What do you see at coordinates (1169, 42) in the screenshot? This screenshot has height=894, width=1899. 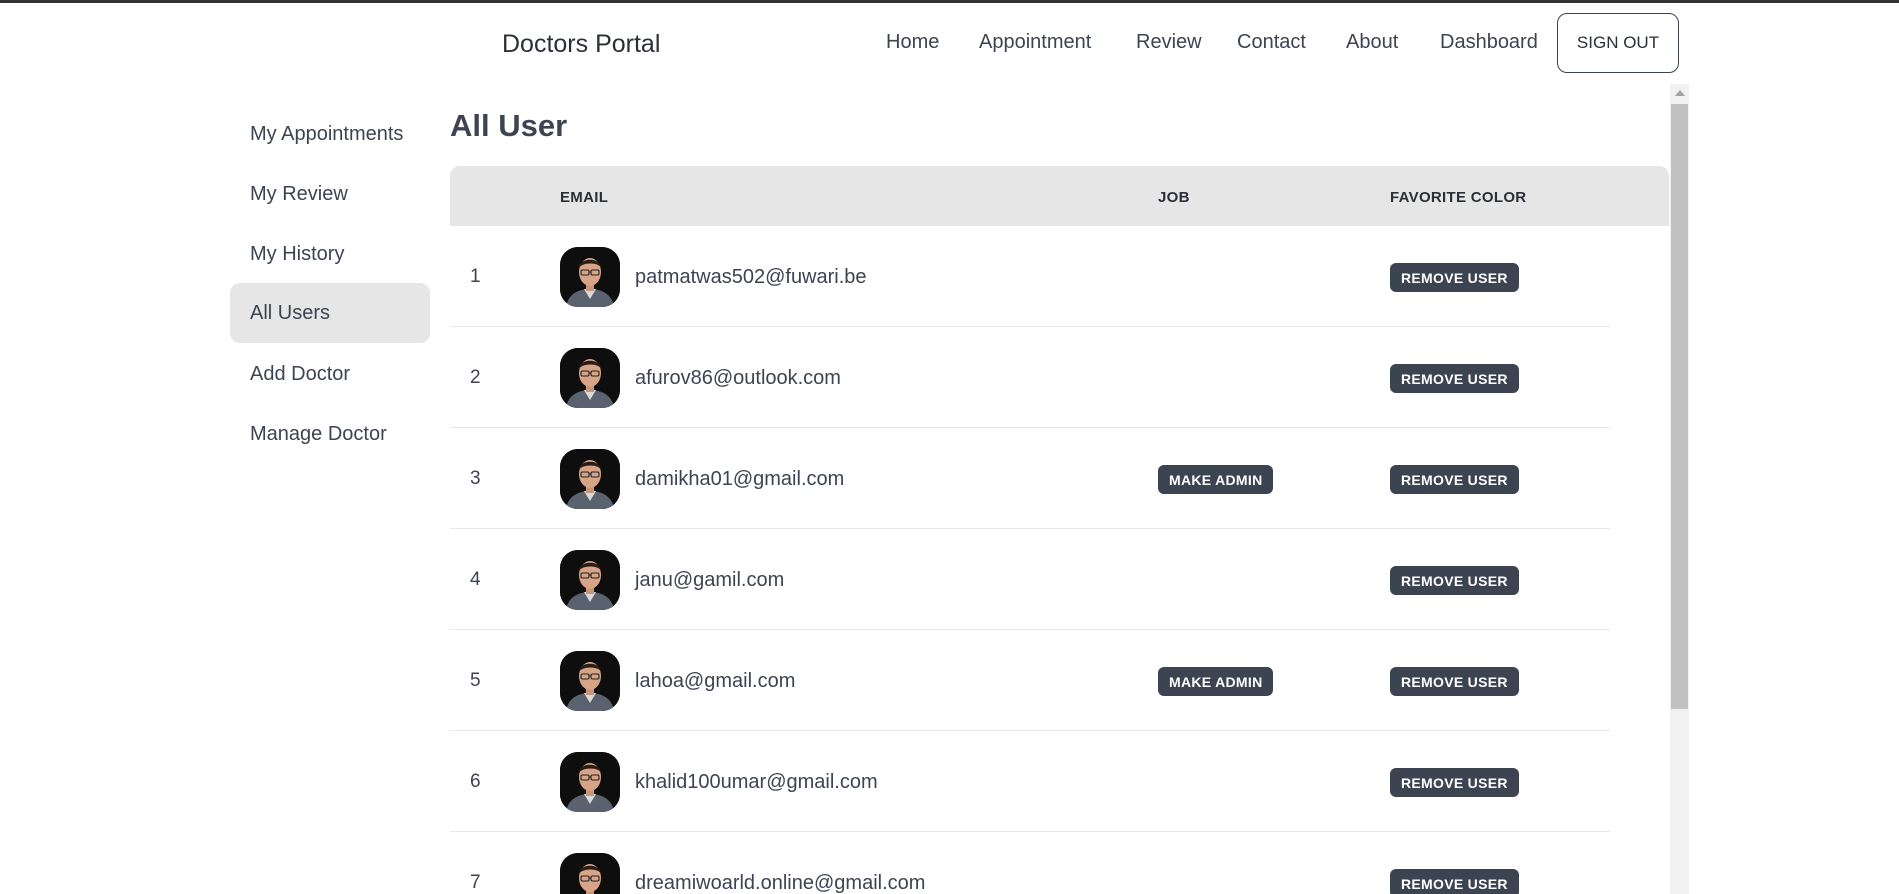 I see `nav-review: Review` at bounding box center [1169, 42].